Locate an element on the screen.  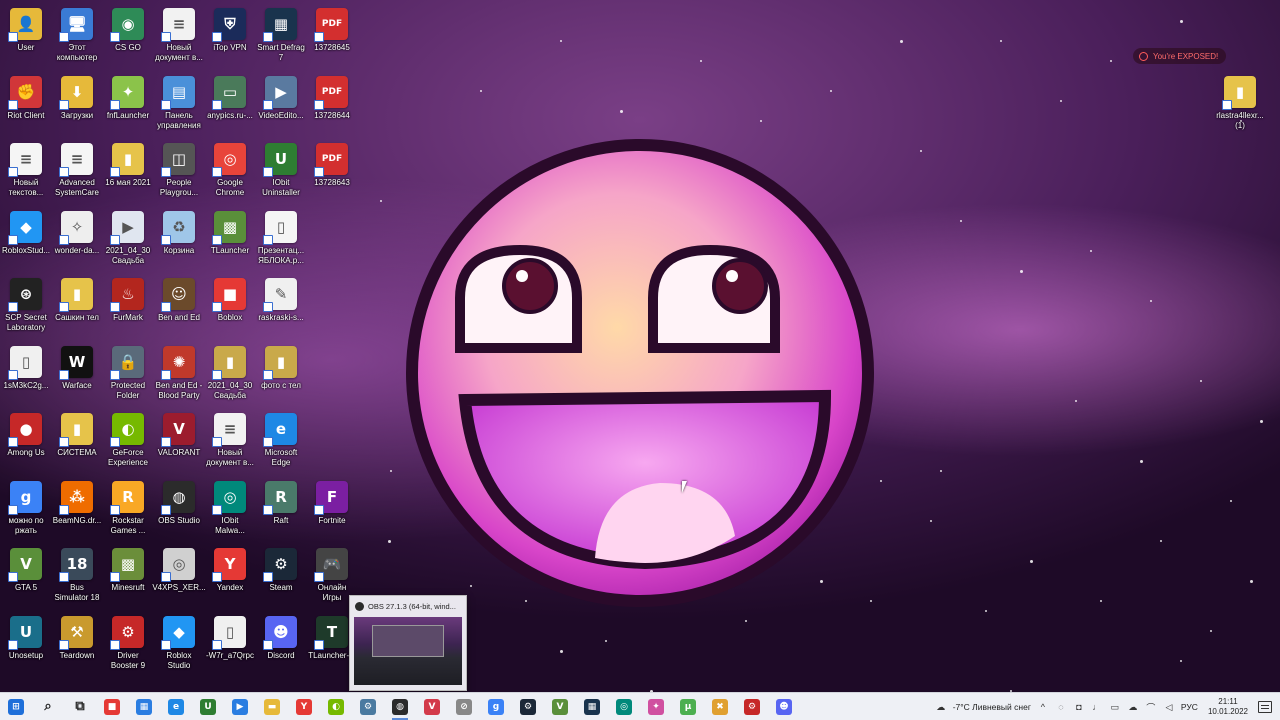
desktop-icon: ▶ 2021_04_30 Свадьба is located at coordinates (128, 240).